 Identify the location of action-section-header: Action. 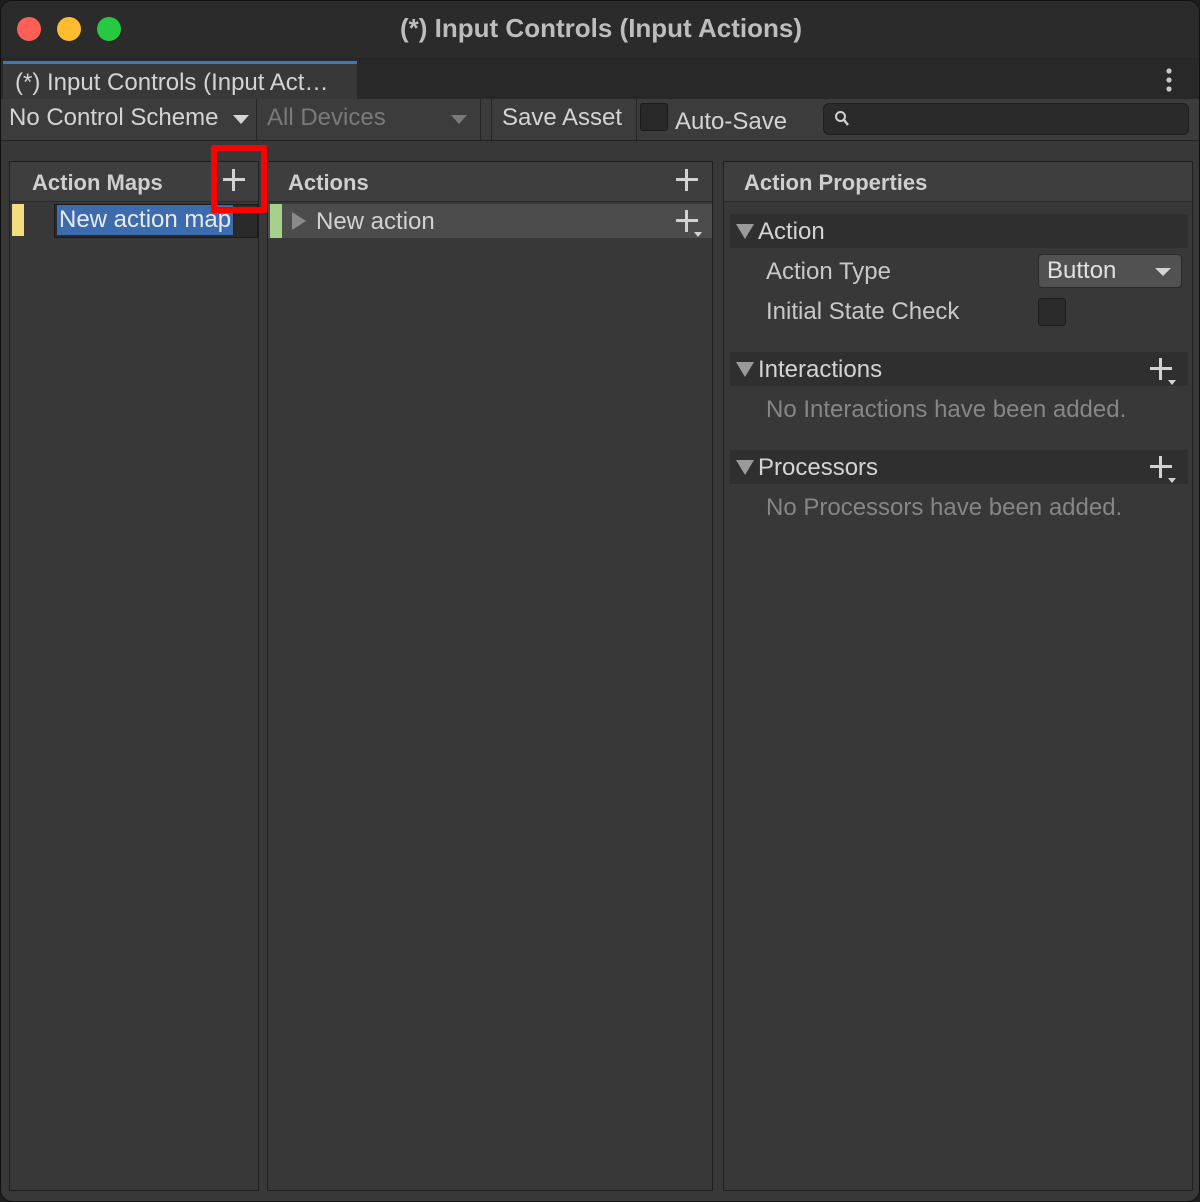
(959, 231).